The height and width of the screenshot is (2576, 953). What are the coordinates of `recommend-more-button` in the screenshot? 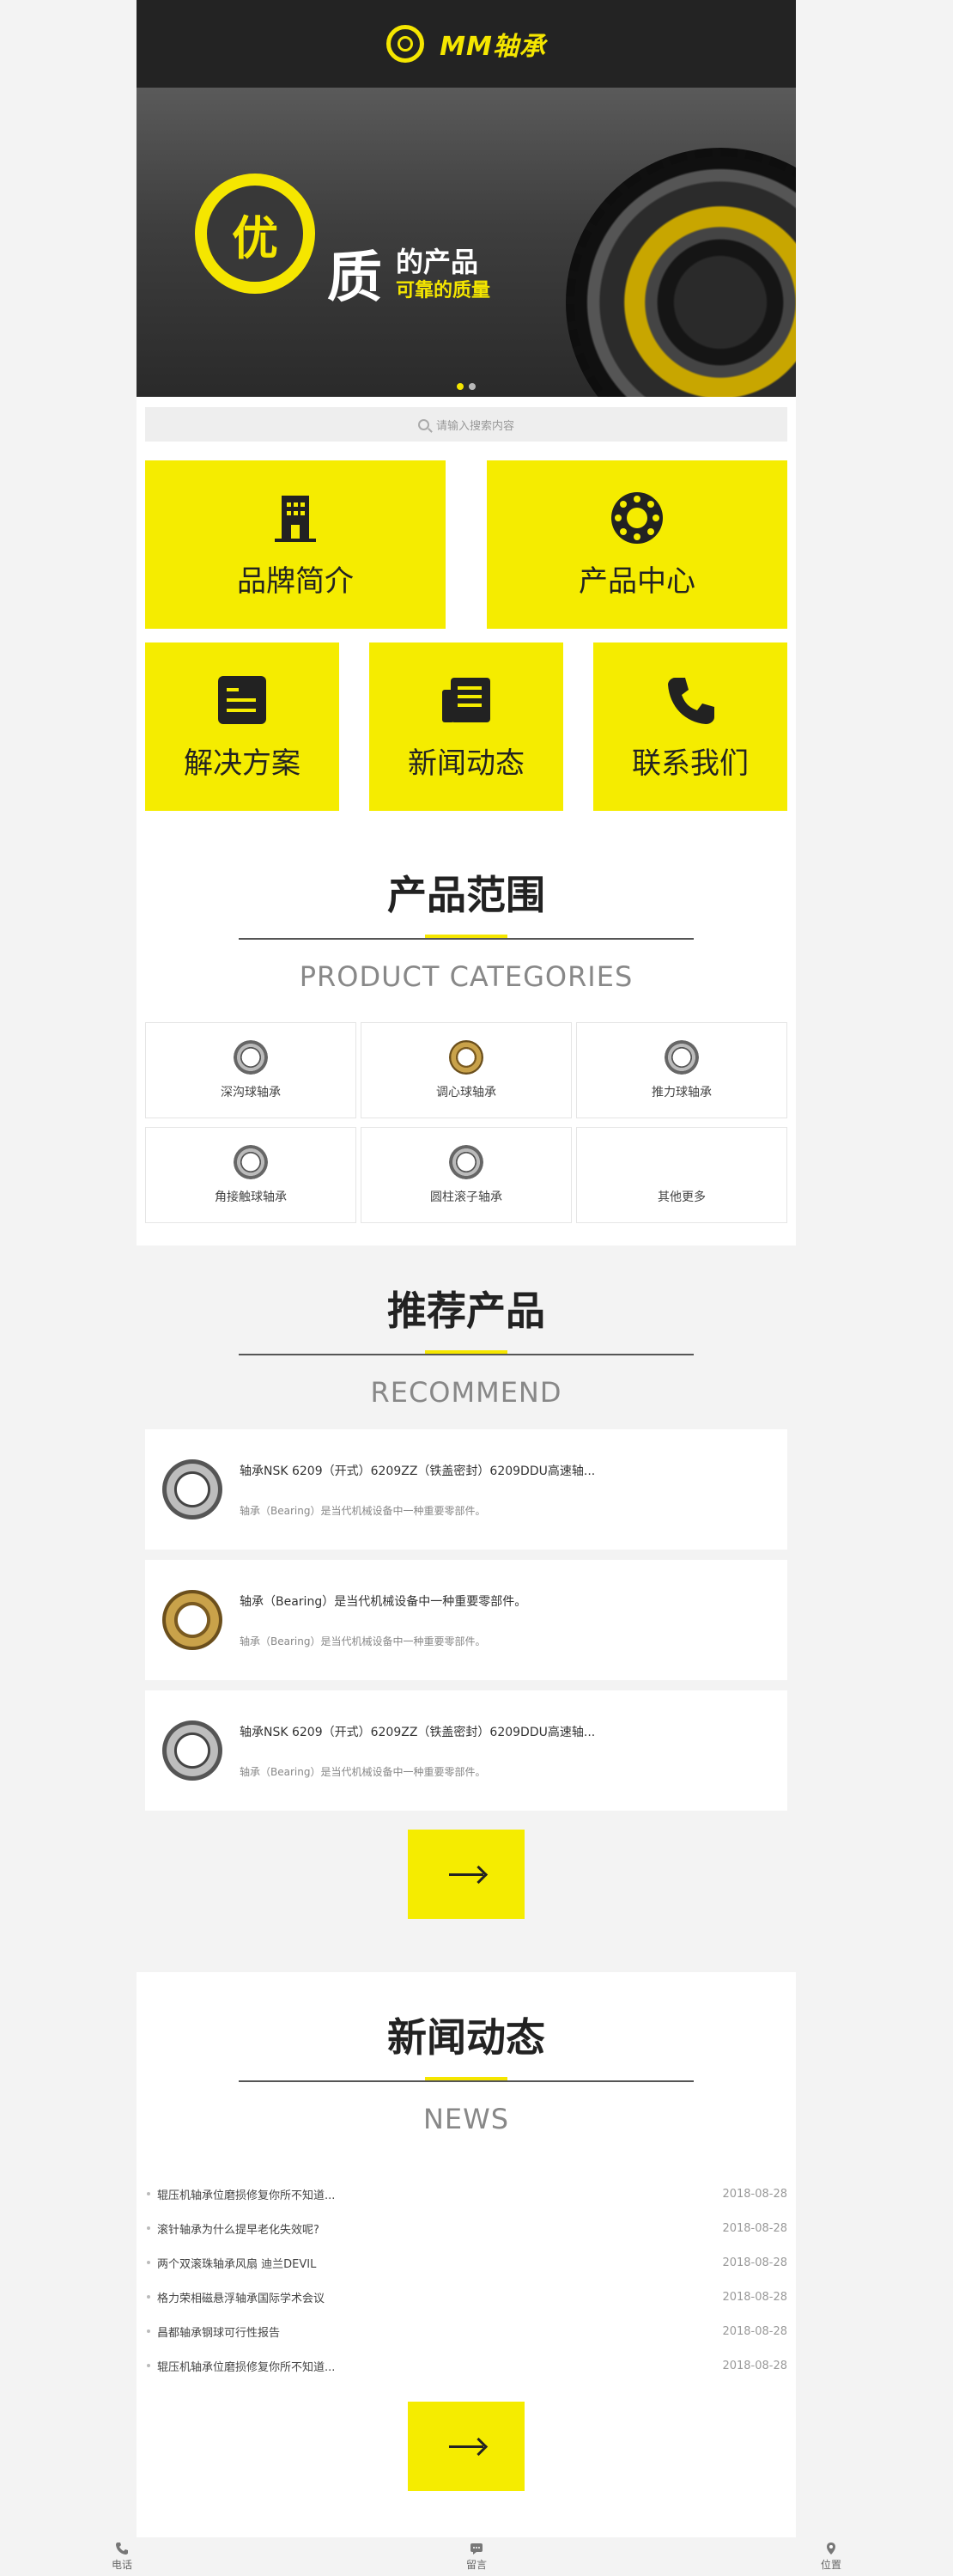 It's located at (467, 1875).